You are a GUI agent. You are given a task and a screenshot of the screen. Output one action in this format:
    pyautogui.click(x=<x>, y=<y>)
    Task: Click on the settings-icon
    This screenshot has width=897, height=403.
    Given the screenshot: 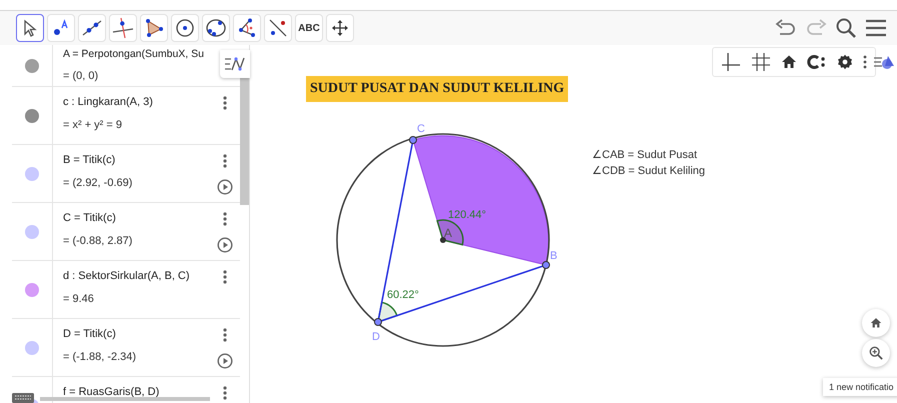 What is the action you would take?
    pyautogui.click(x=845, y=62)
    